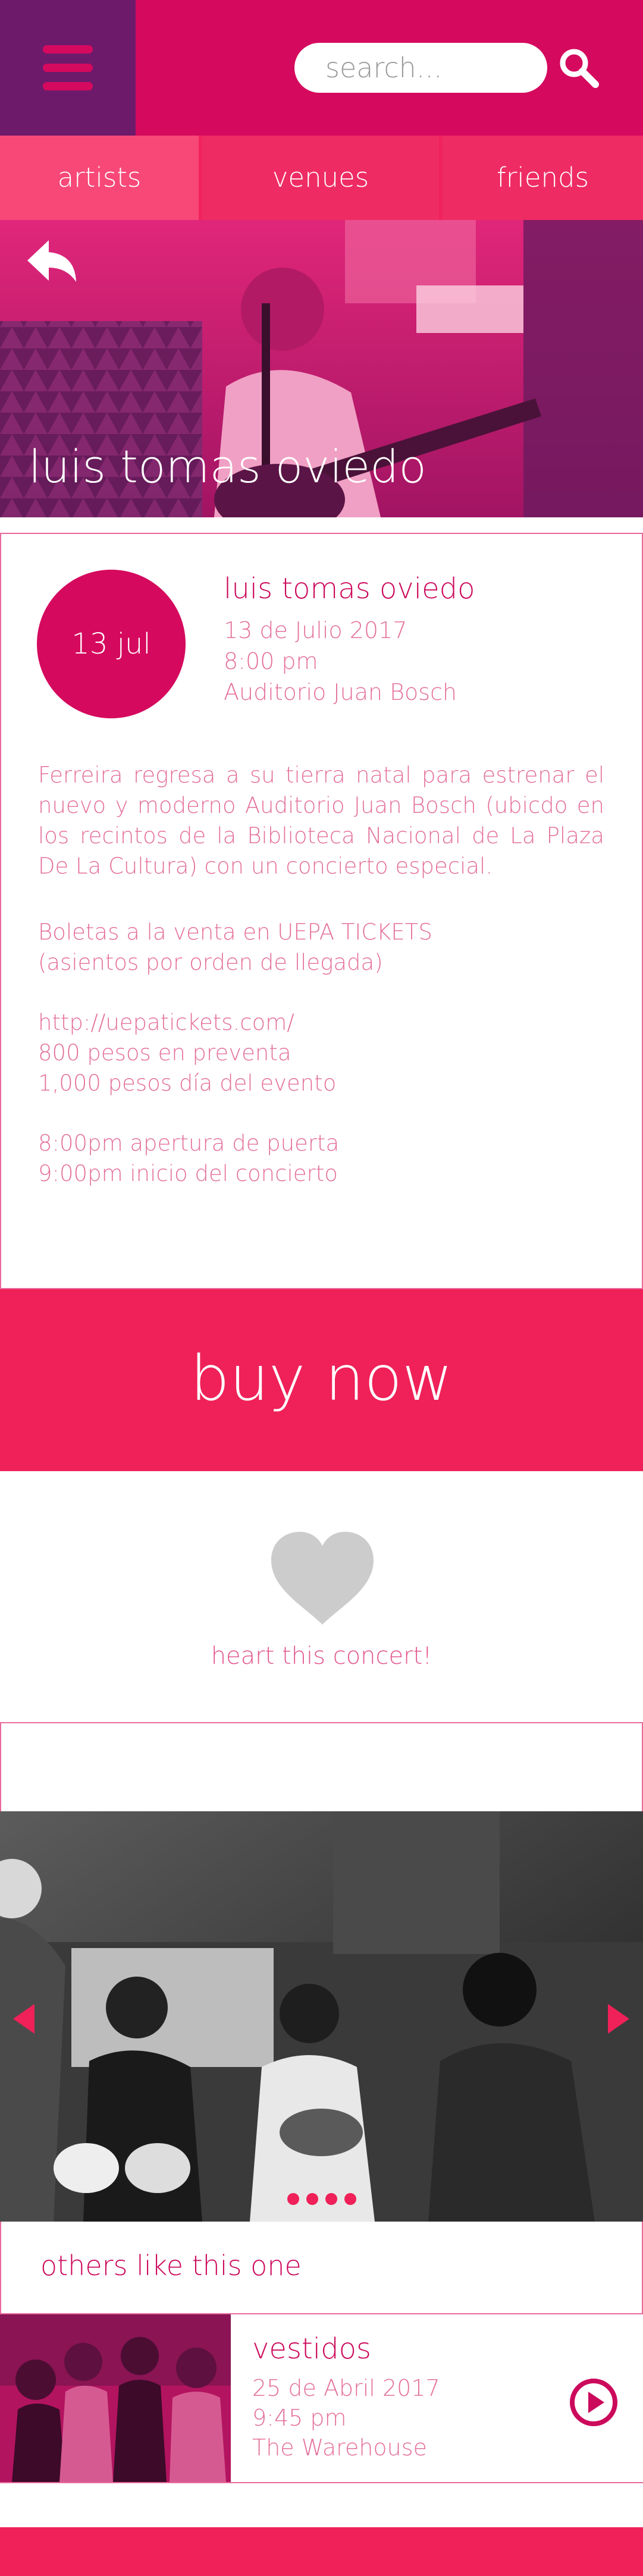 This screenshot has height=2576, width=643. What do you see at coordinates (171, 2266) in the screenshot?
I see `others-section-title: others like this one` at bounding box center [171, 2266].